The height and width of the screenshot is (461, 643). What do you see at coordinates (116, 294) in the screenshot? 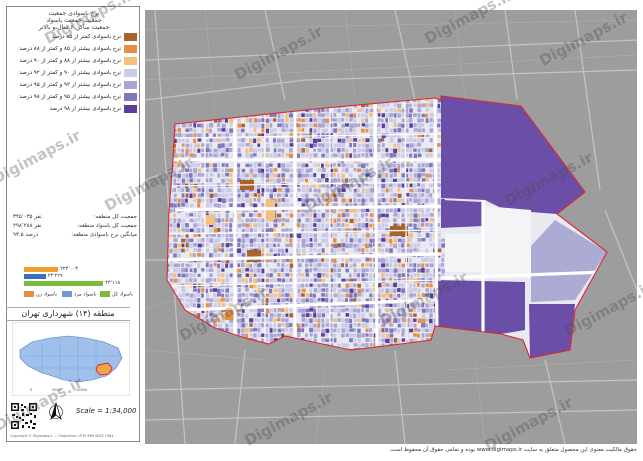
I see `mini-legend-item: باسواد کل` at bounding box center [116, 294].